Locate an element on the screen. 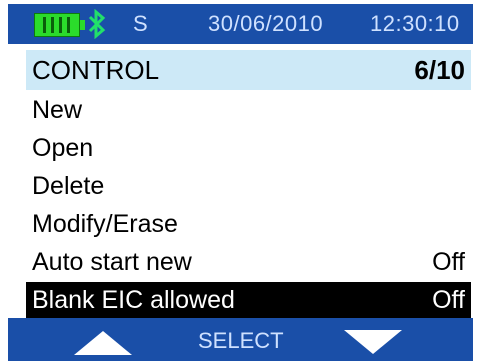  menu-item-modify-erase: Modify/Erase is located at coordinates (248, 224).